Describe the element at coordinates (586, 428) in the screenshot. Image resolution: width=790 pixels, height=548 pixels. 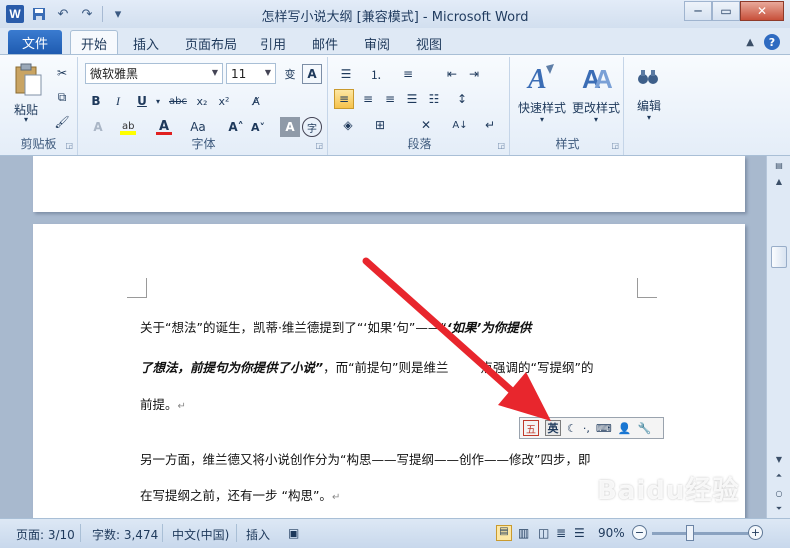
I see `punctuation-icon: ·,` at that location.